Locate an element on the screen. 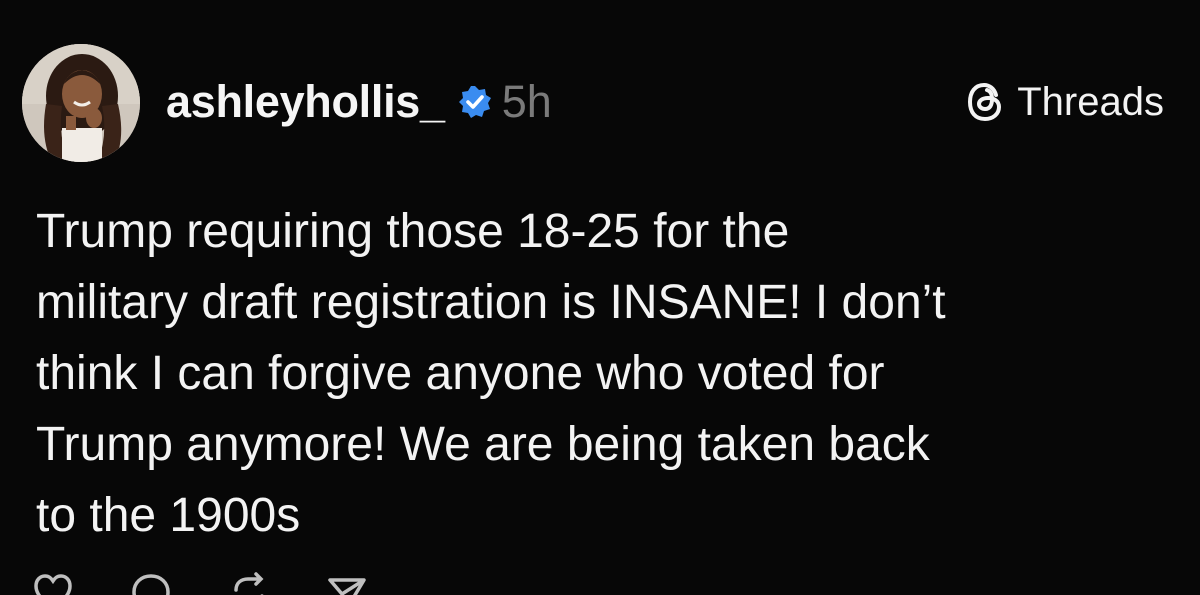 This screenshot has height=595, width=1200. threads-brand: Threads is located at coordinates (1063, 102).